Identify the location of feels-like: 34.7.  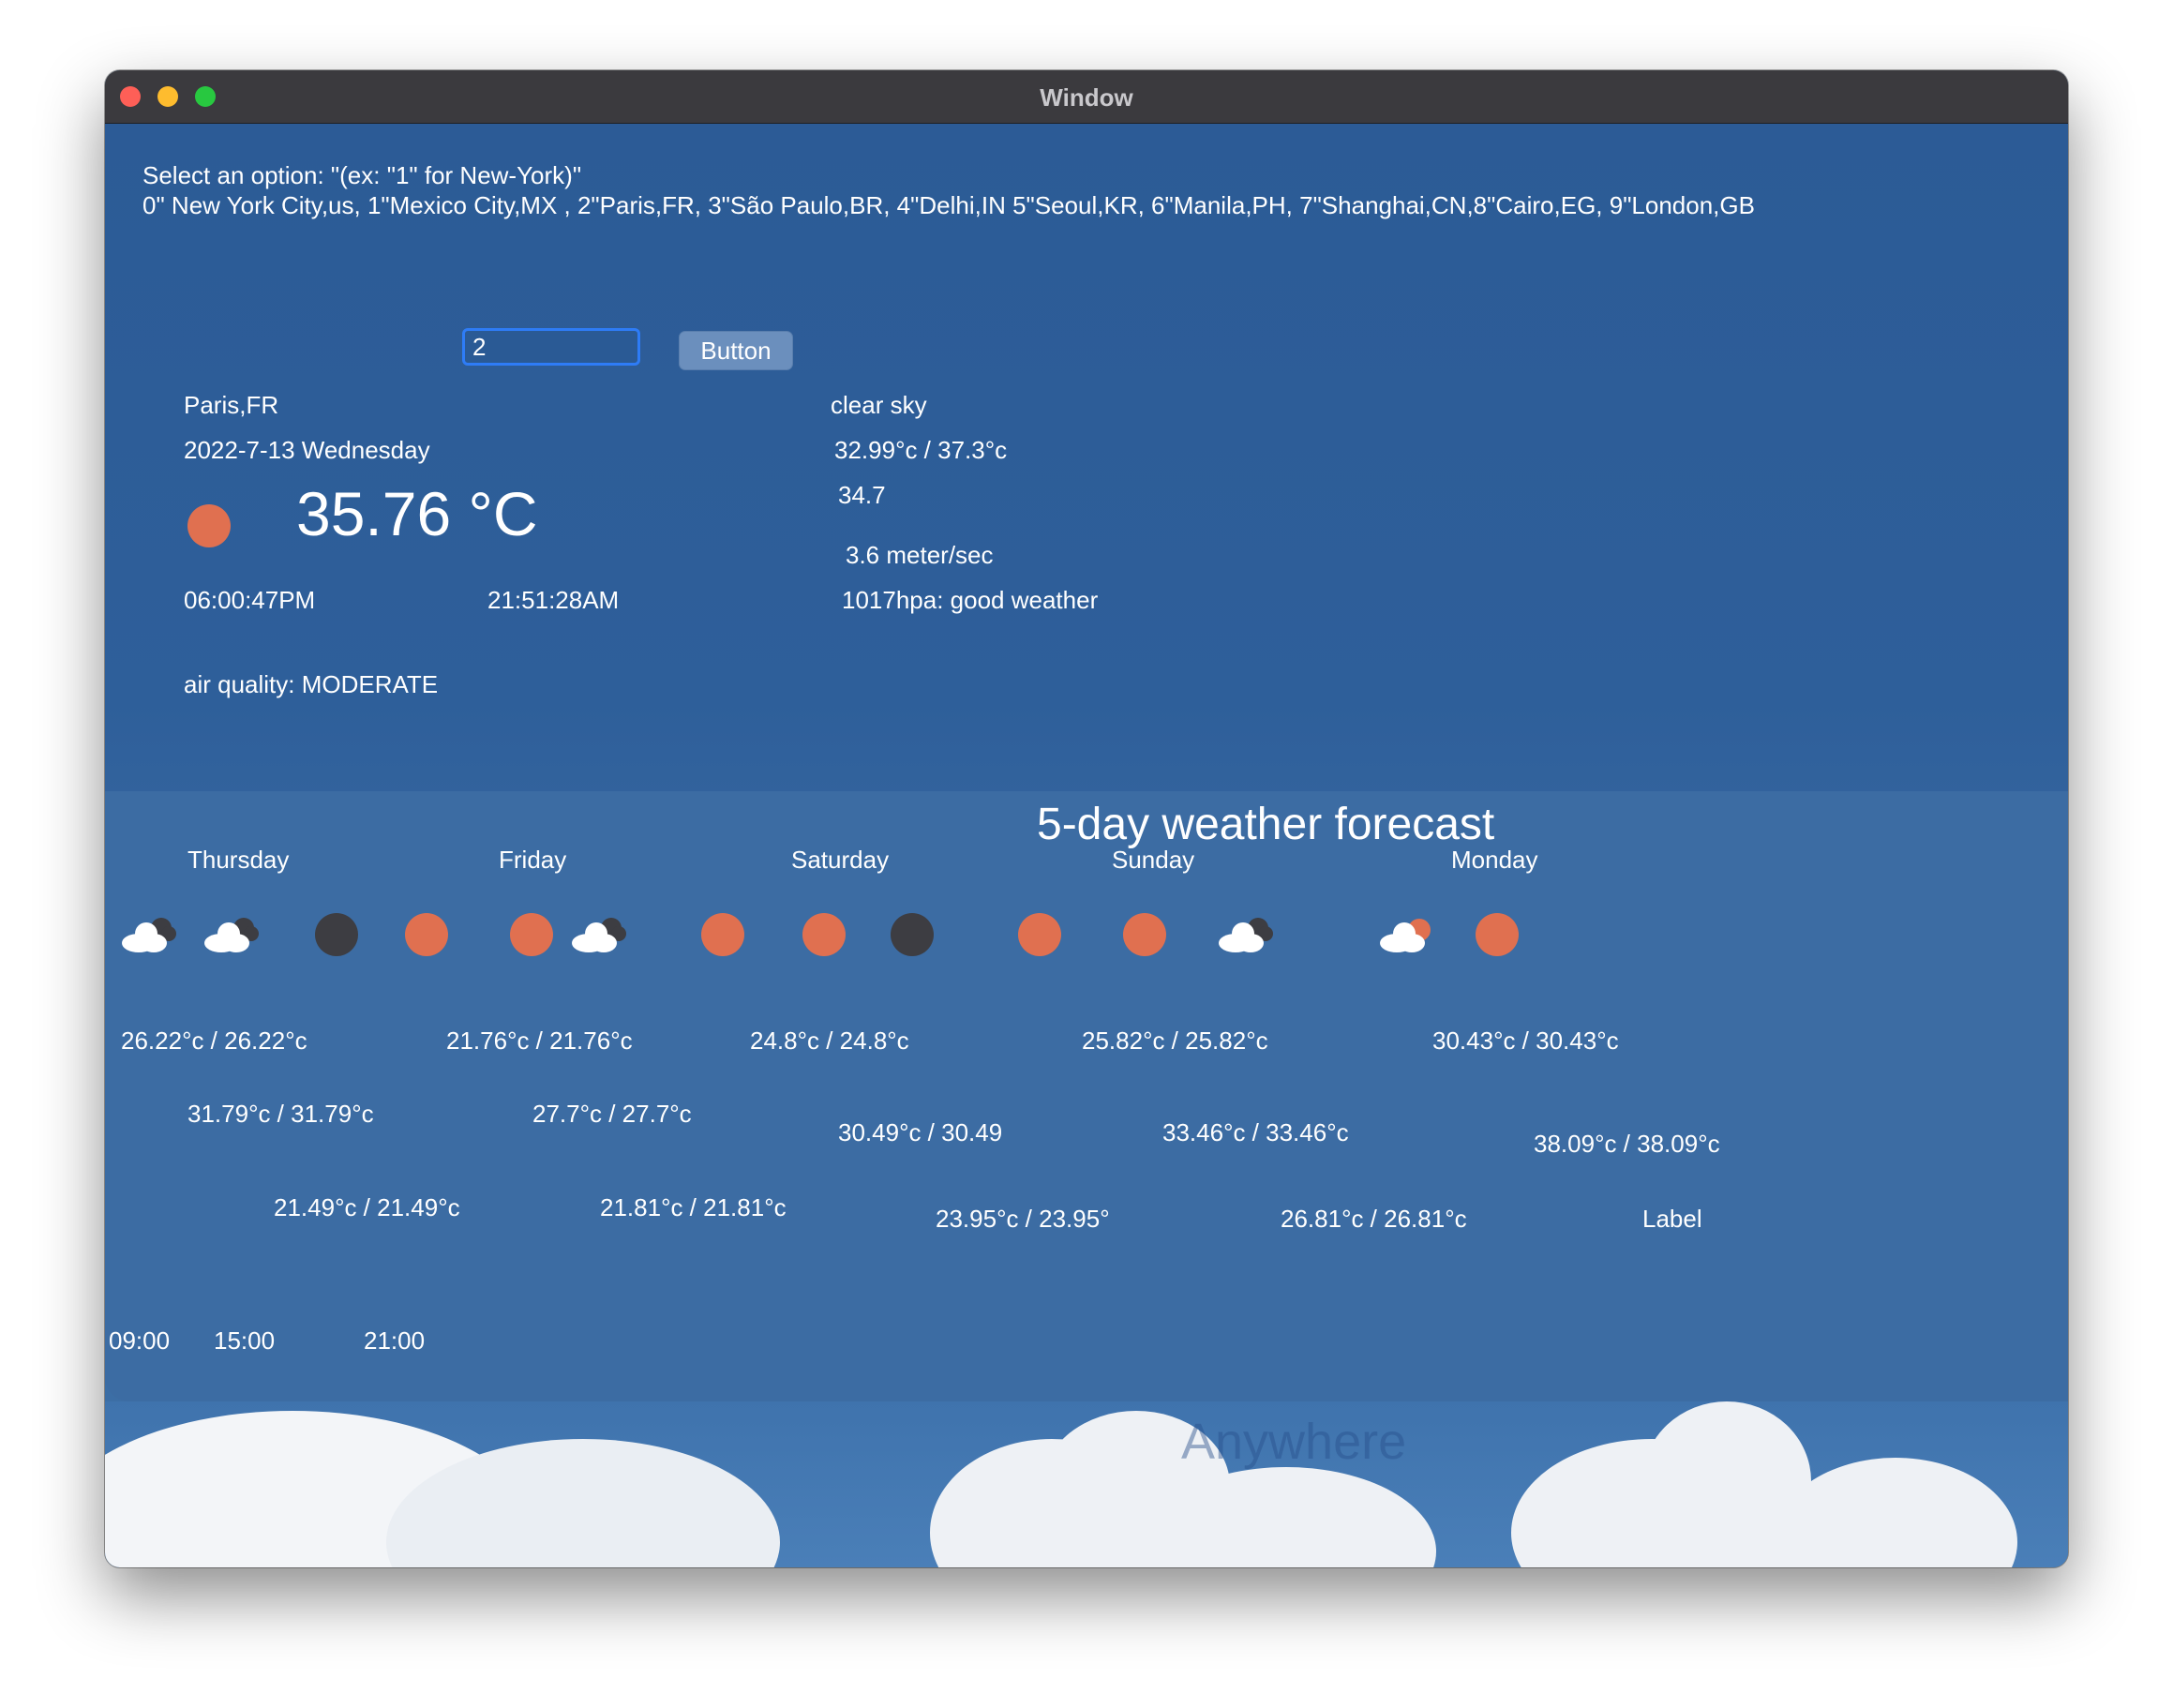
(862, 495).